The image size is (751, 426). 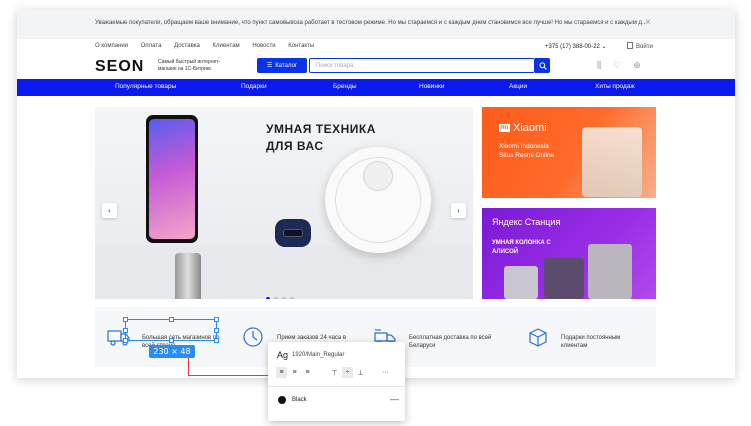 I want to click on more-options-button: ···, so click(x=385, y=372).